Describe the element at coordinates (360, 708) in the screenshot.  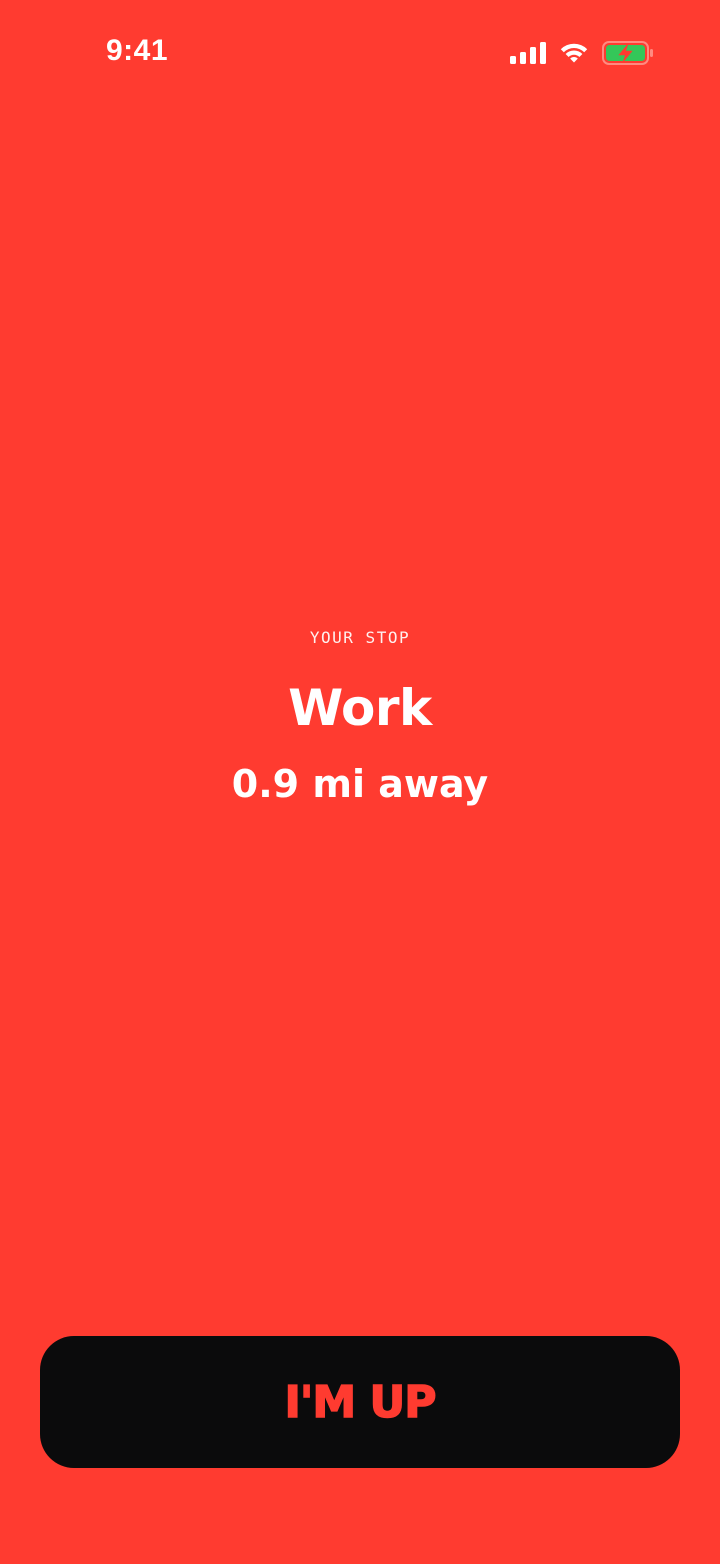
I see `stop-name: Work` at that location.